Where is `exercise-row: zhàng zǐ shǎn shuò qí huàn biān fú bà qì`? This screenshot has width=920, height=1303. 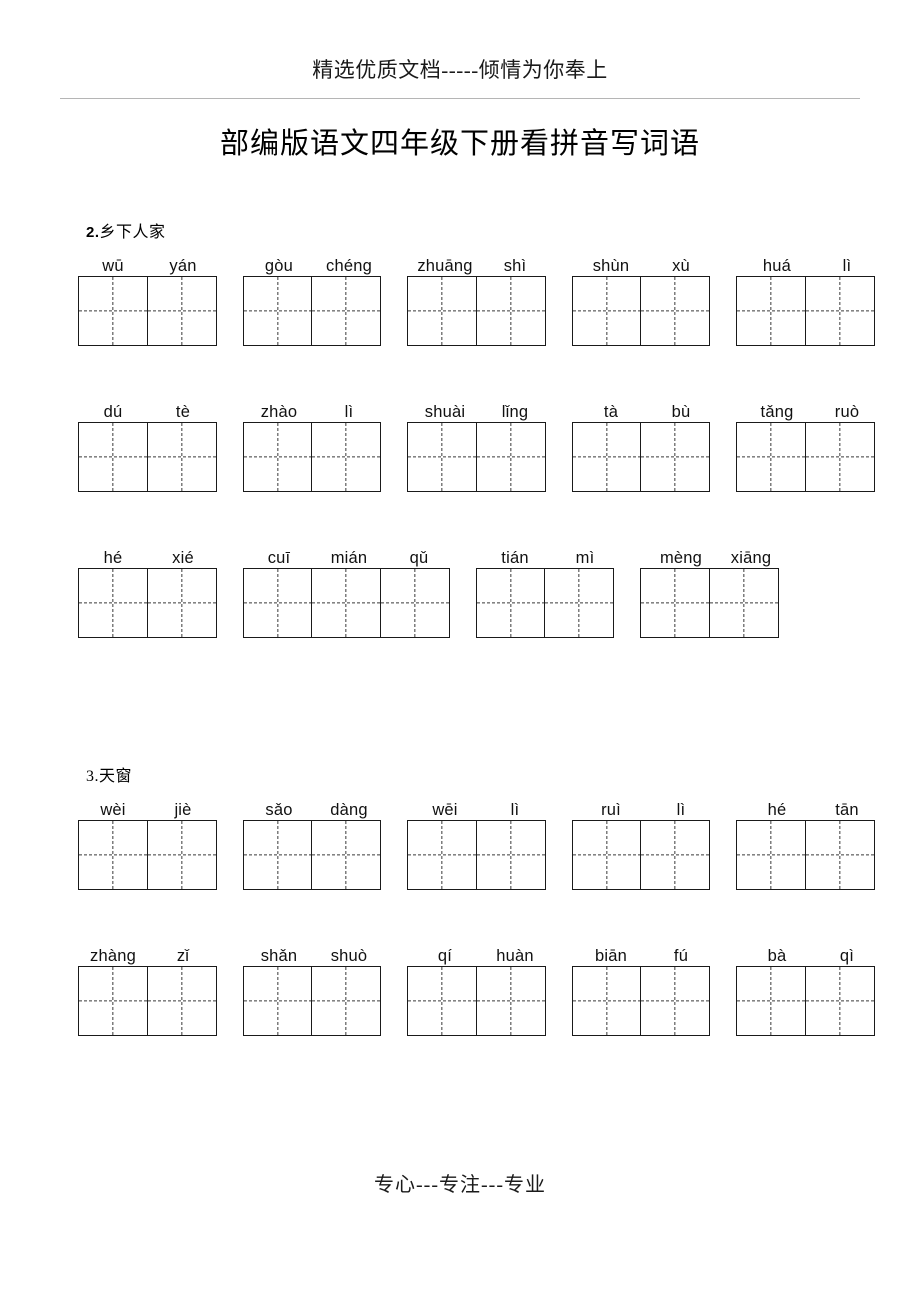
exercise-row: zhàng zǐ shǎn shuò qí huàn biān fú bà qì is located at coordinates (460, 1005).